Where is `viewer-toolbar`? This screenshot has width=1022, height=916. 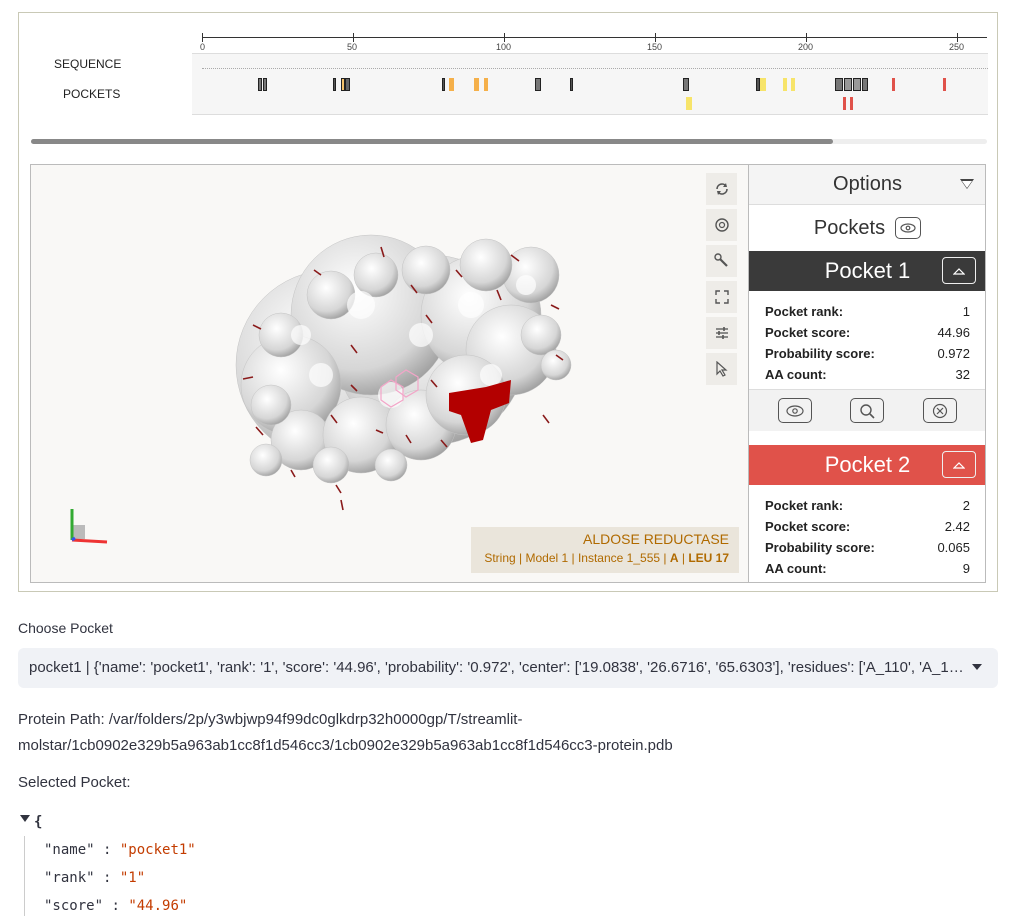 viewer-toolbar is located at coordinates (722, 281).